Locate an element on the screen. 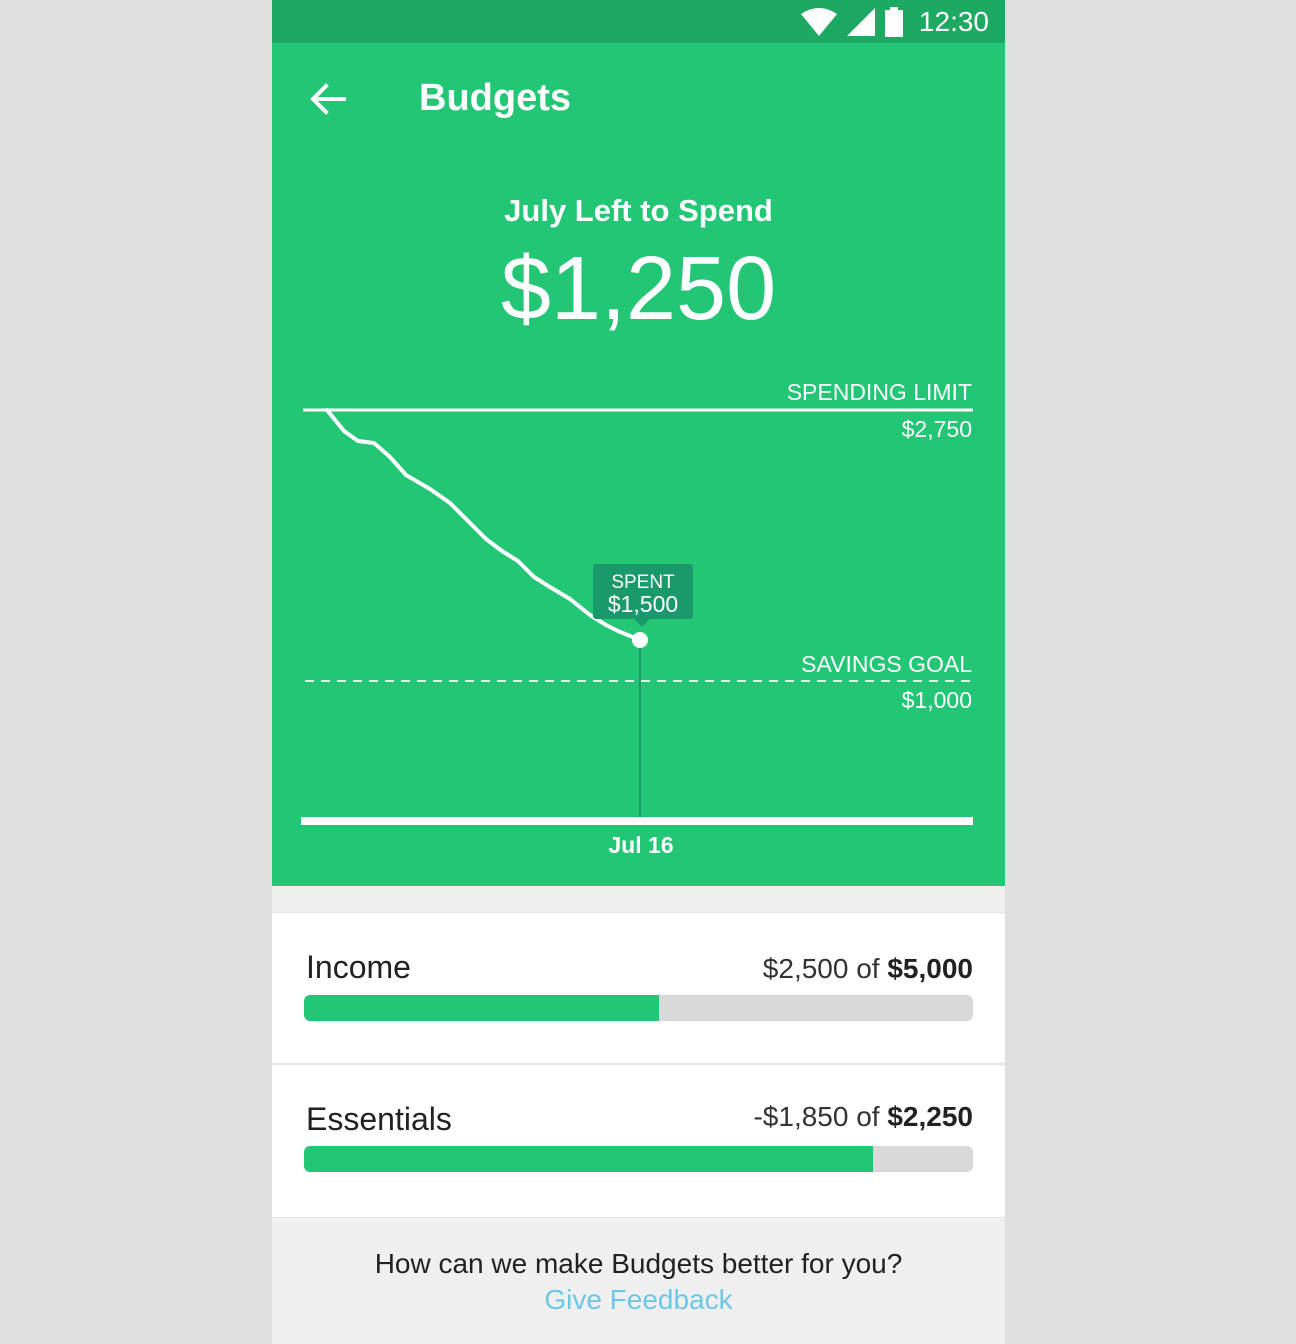 The width and height of the screenshot is (1296, 1344). essentials-title: Essentials is located at coordinates (379, 1119).